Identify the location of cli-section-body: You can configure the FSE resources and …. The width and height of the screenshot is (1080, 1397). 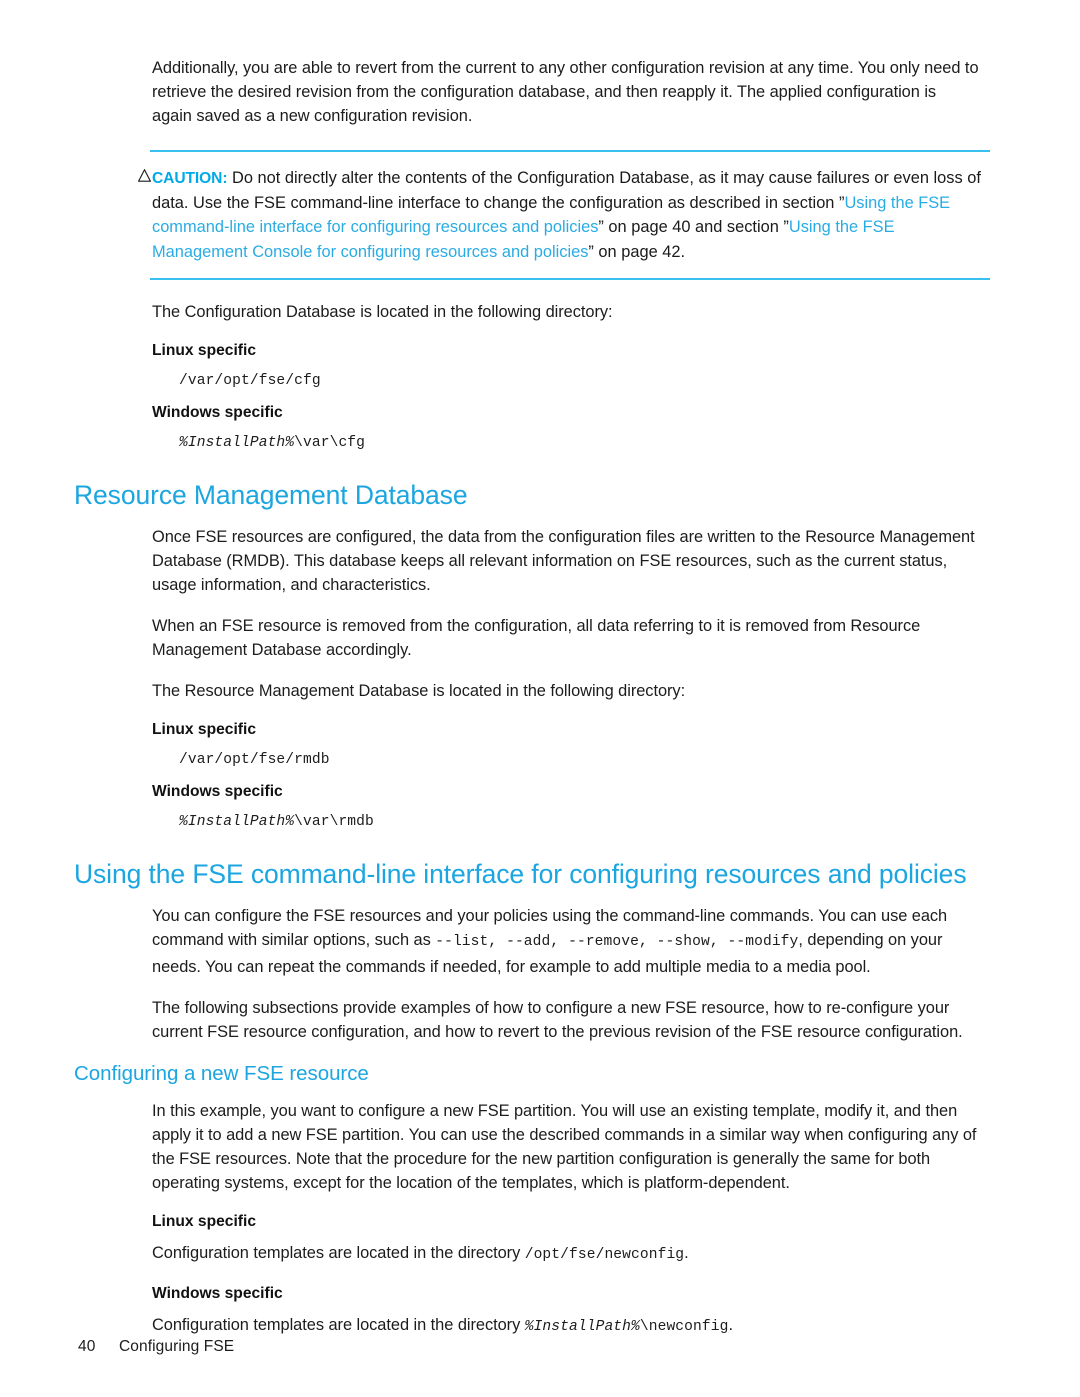
(616, 973).